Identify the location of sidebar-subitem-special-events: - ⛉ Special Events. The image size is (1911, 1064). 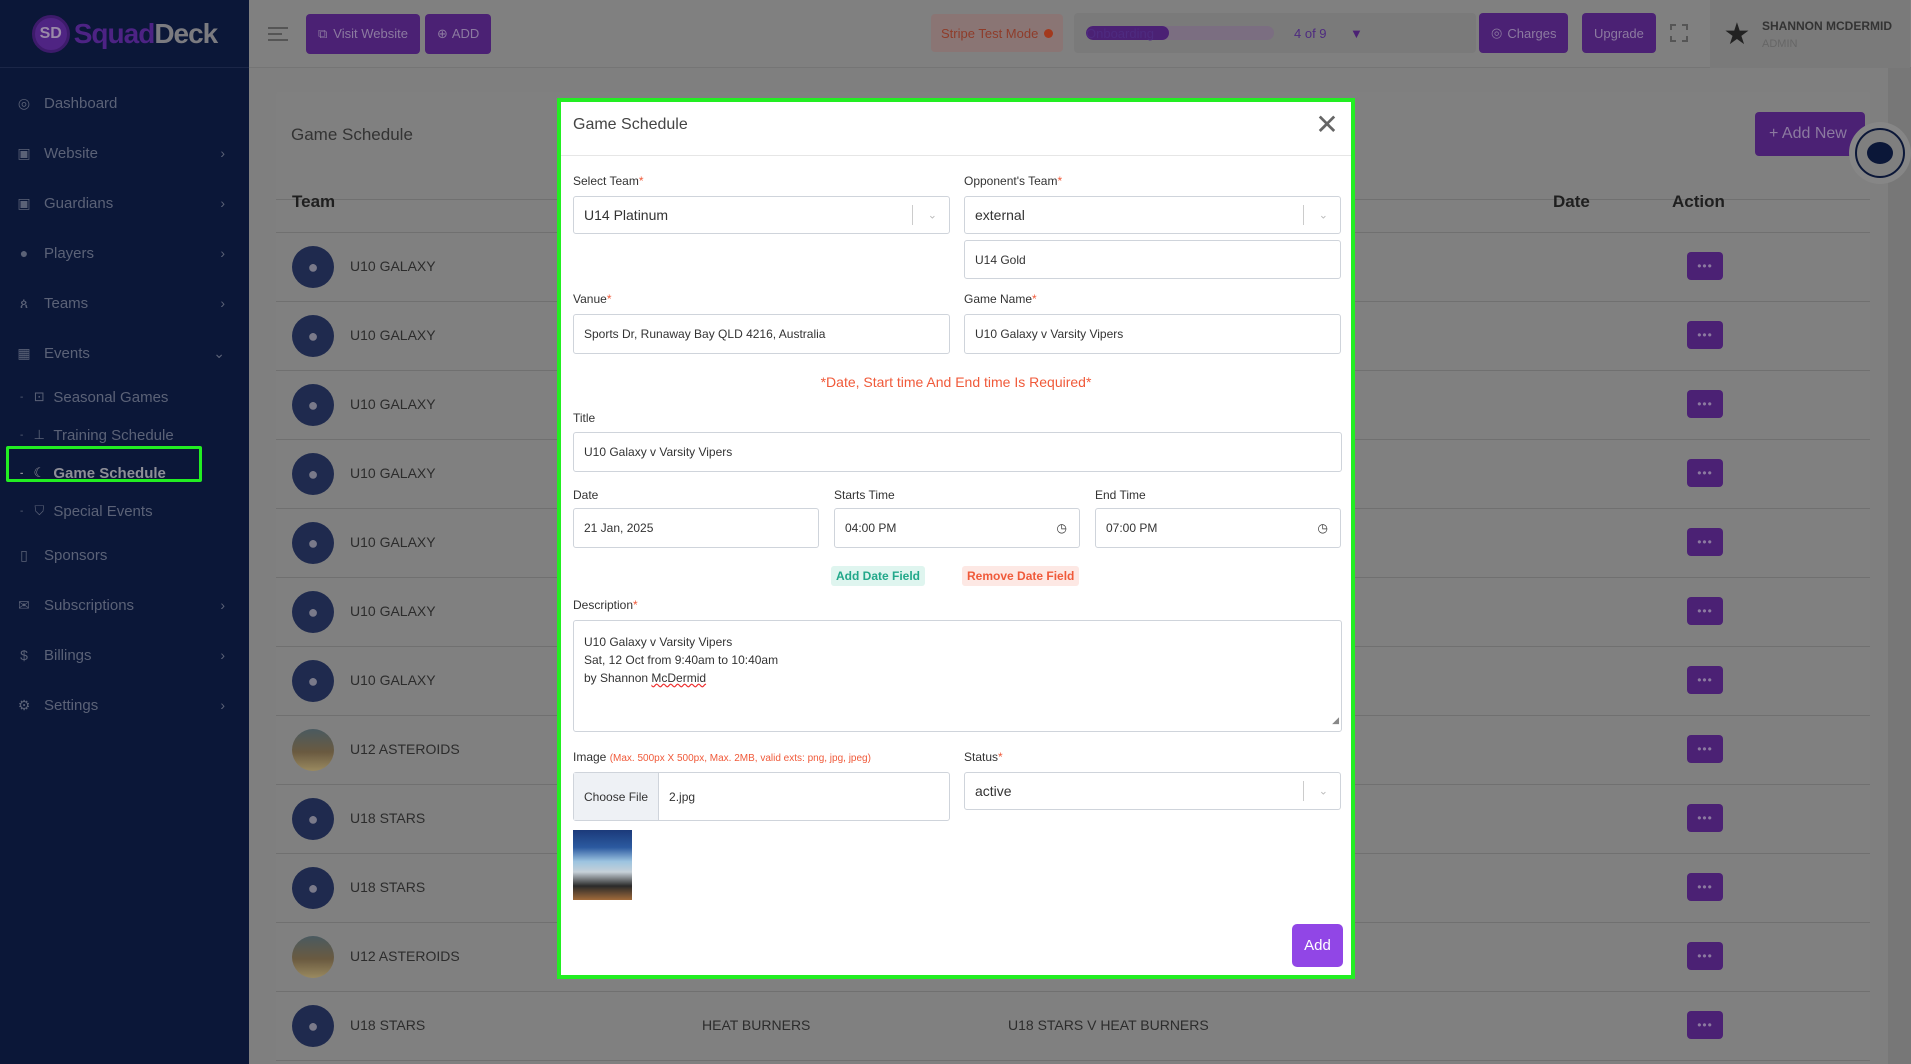
(124, 511).